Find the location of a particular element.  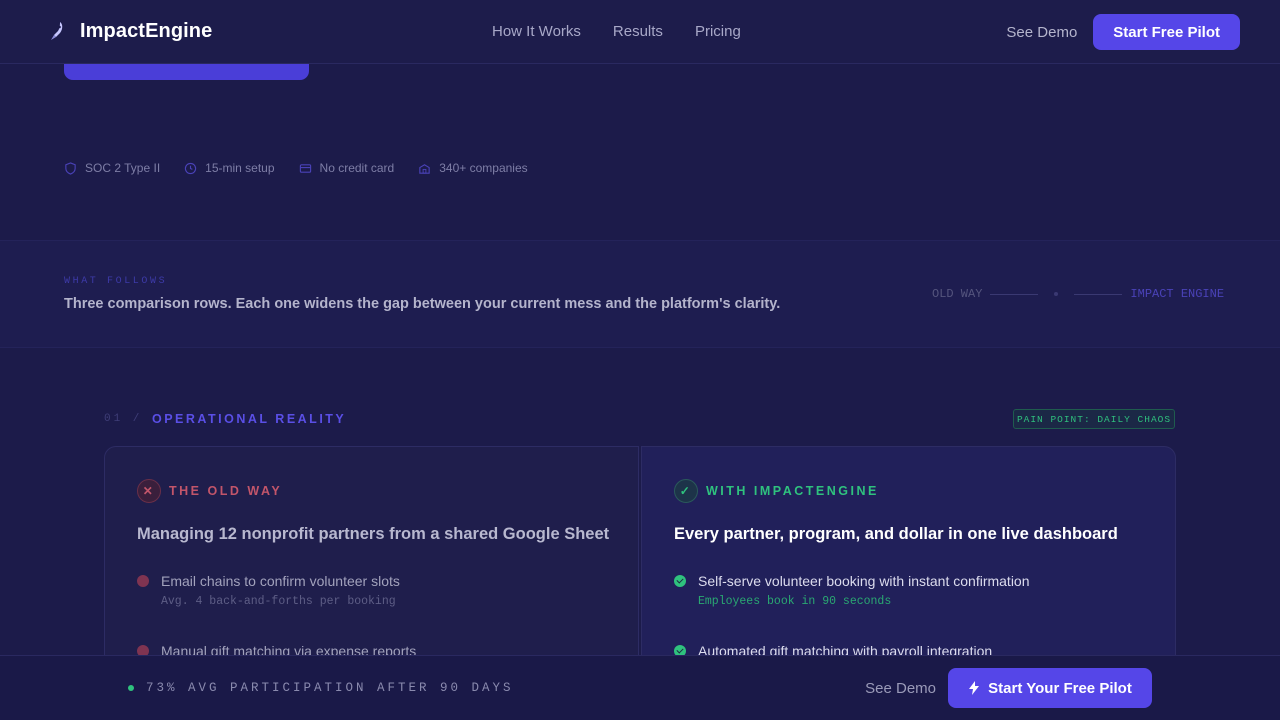

button-label: Start Your Free Pilot is located at coordinates (1060, 688).